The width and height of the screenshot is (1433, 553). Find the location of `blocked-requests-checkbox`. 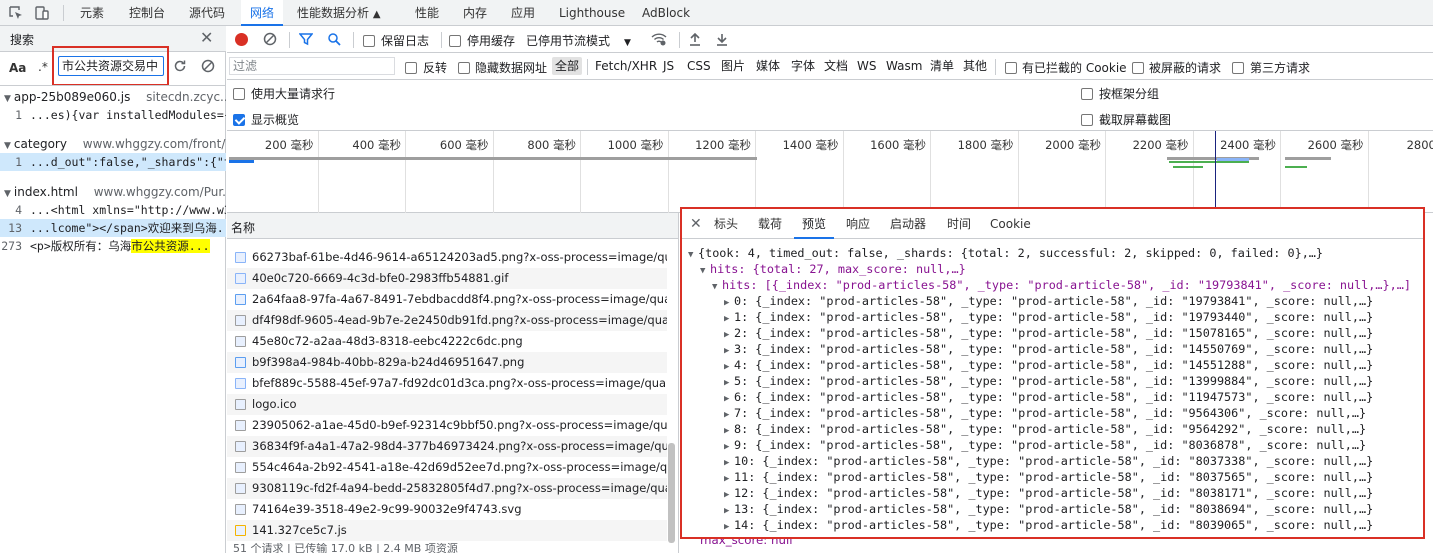

blocked-requests-checkbox is located at coordinates (1138, 67).